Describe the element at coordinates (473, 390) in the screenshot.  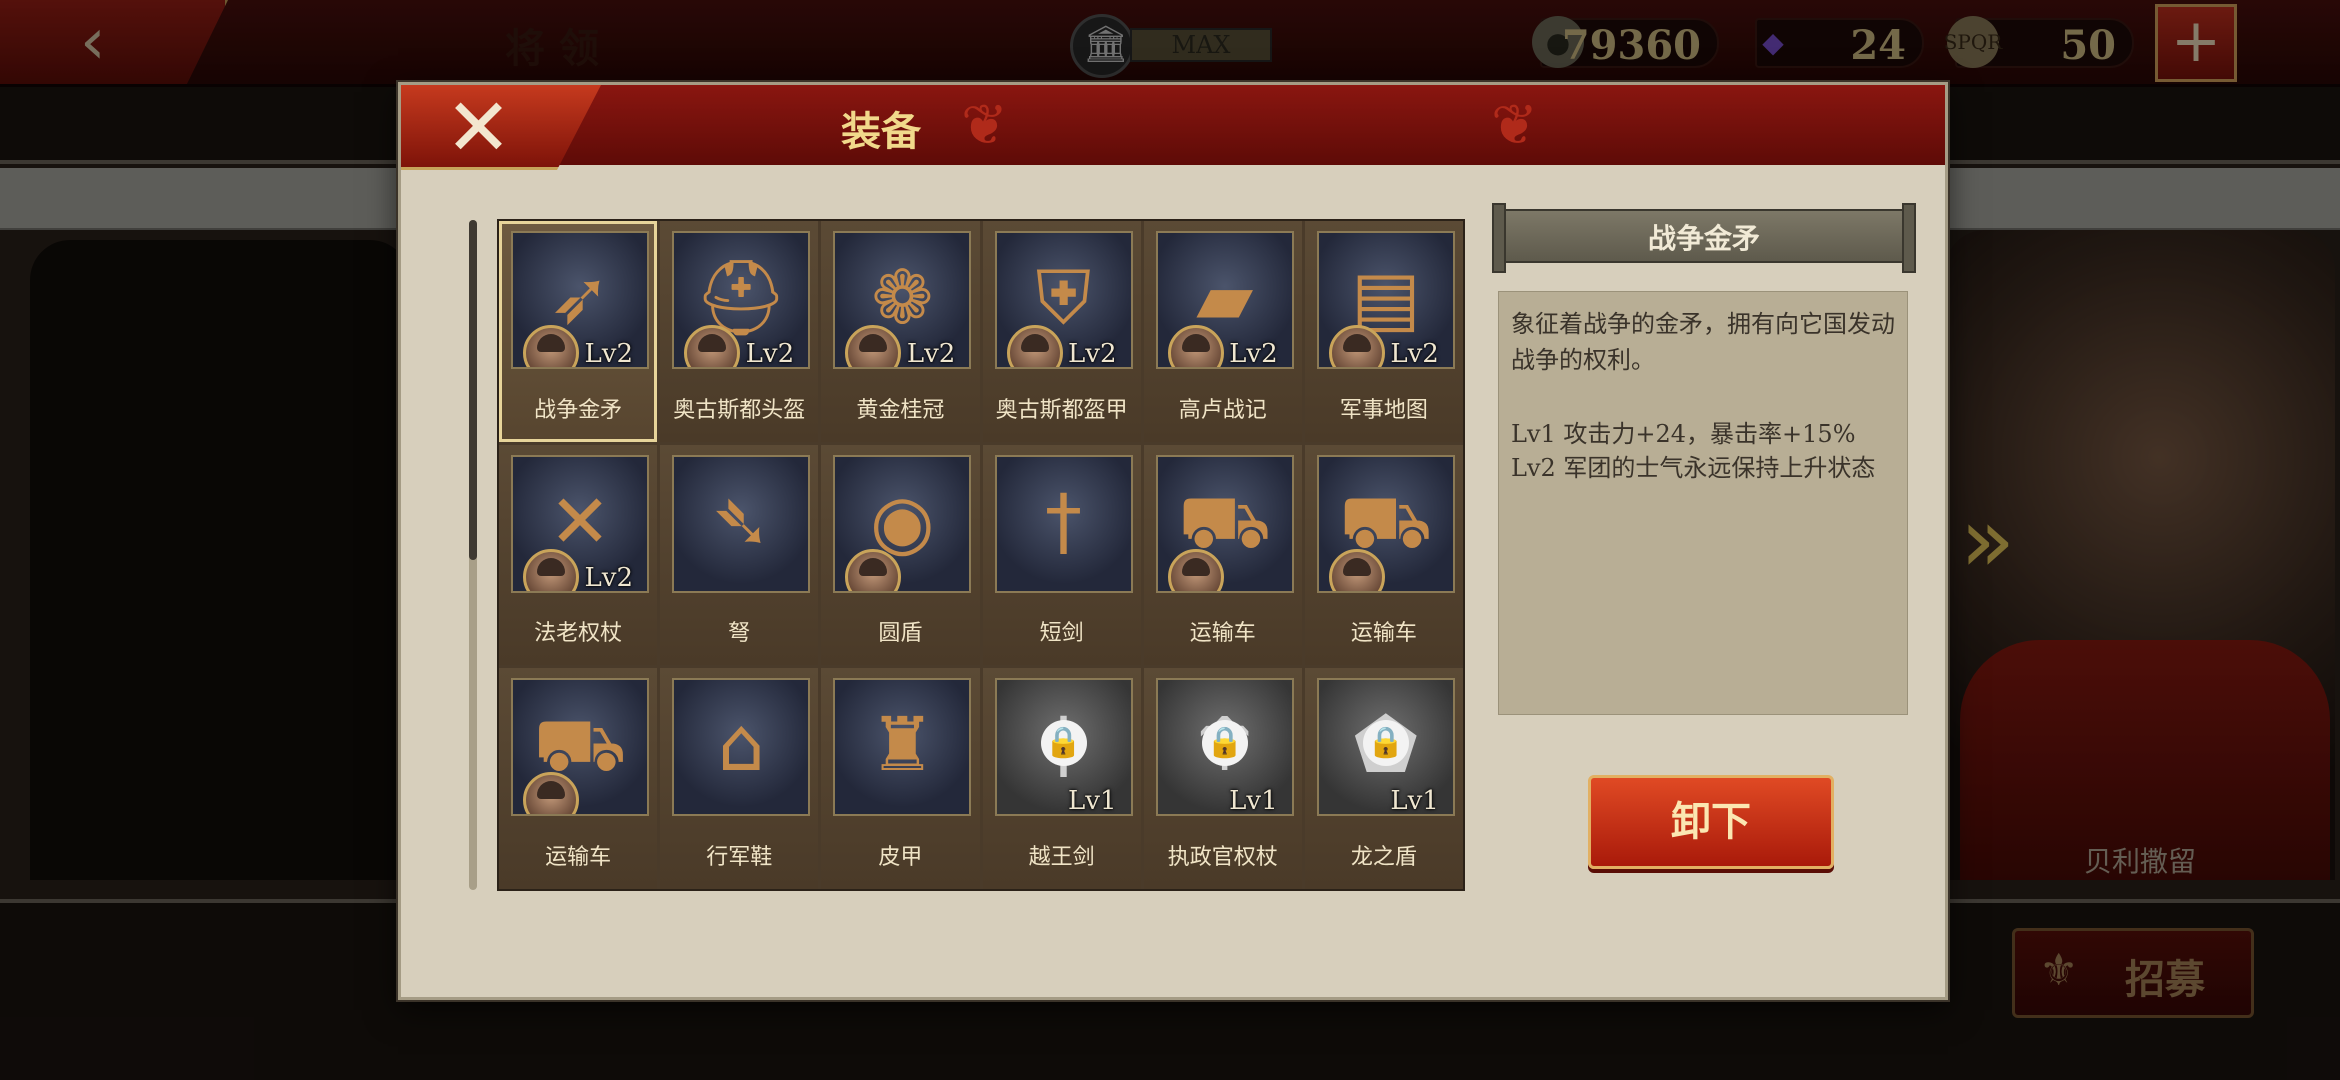
I see `scrollbar-thumb` at that location.